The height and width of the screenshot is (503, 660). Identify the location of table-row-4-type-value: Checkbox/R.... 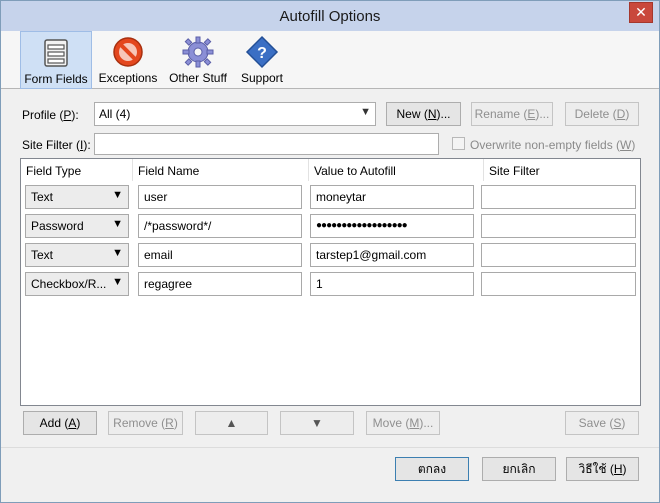
(69, 284).